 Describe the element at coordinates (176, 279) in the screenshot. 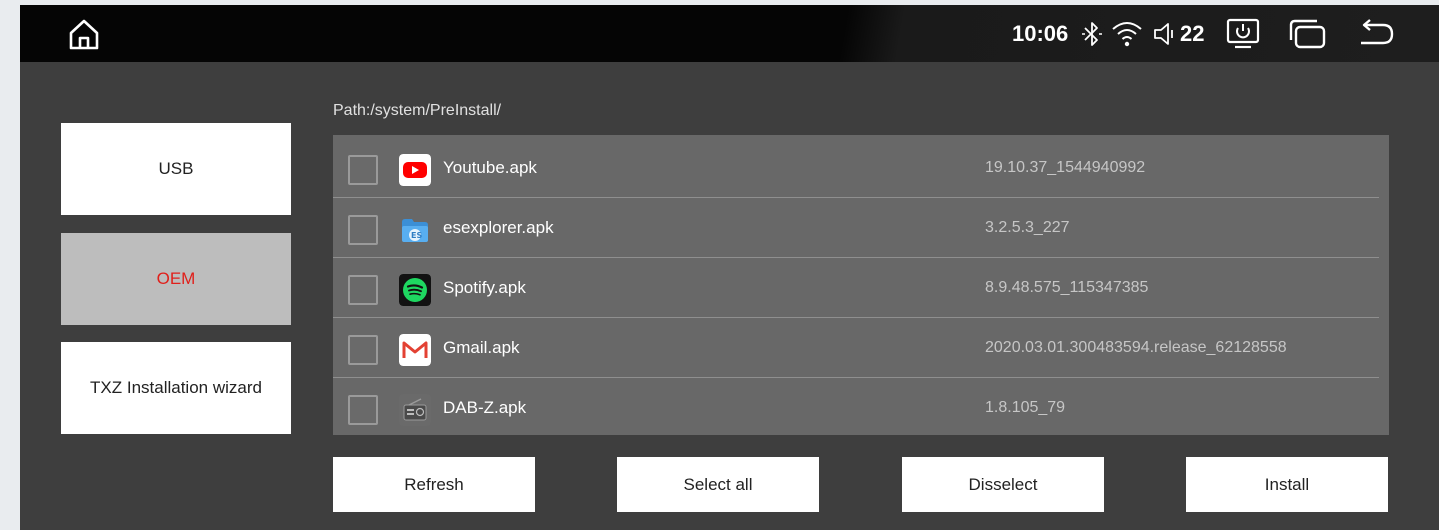

I see `sidebar-item-oem: OEM` at that location.